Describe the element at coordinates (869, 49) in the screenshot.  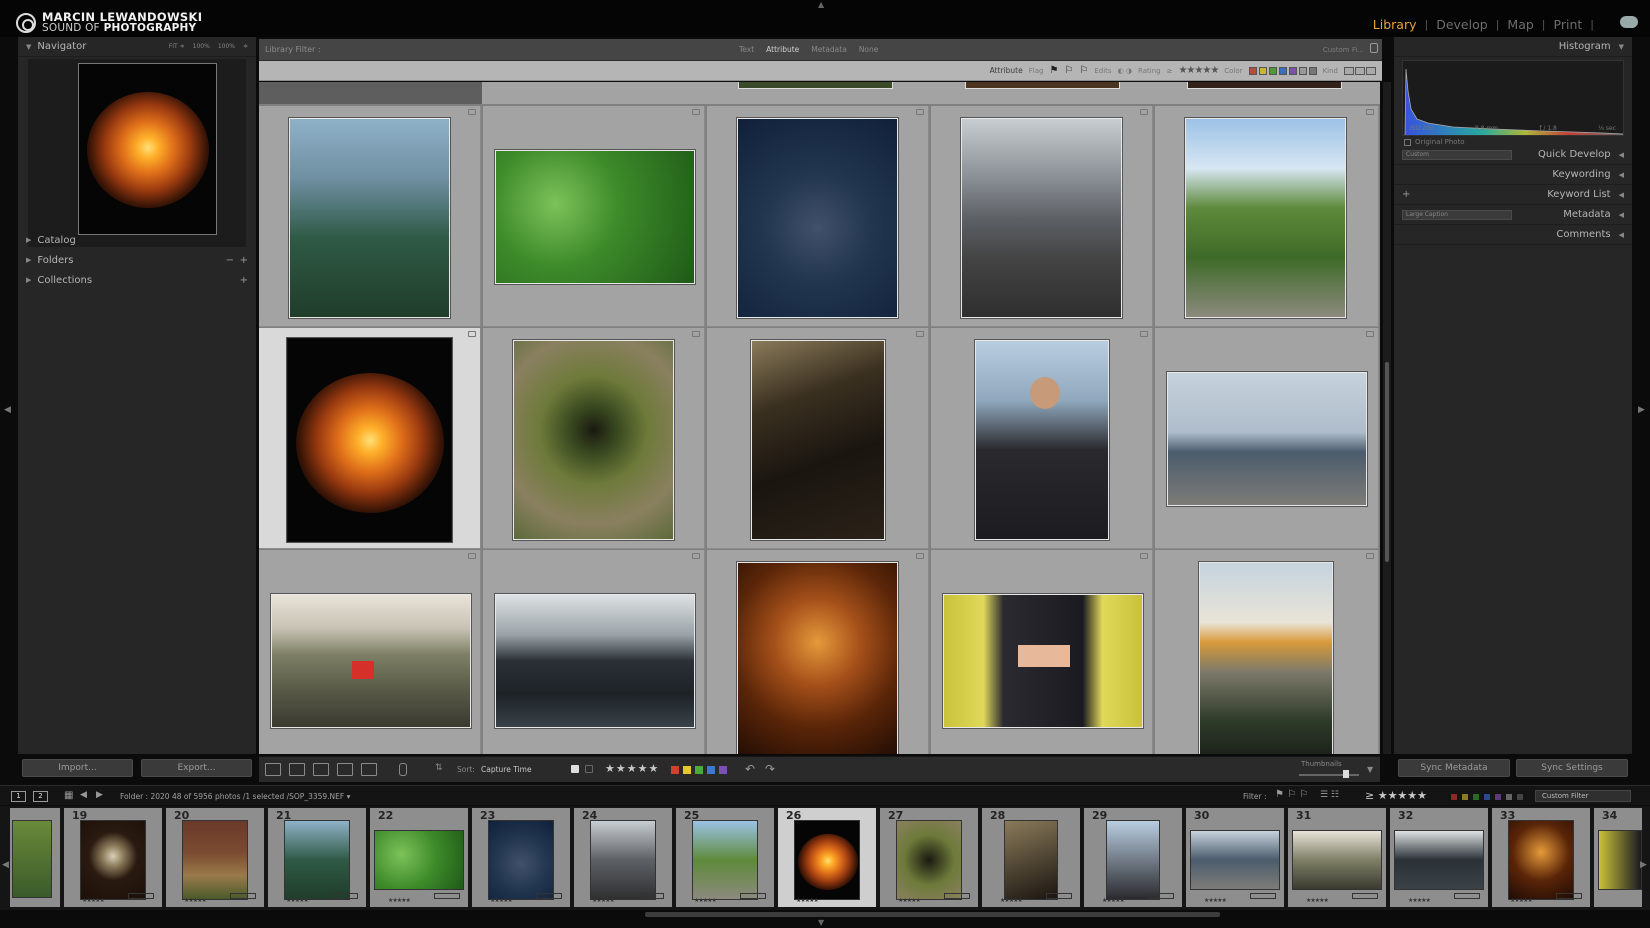
I see `filter-tab-none: None` at that location.